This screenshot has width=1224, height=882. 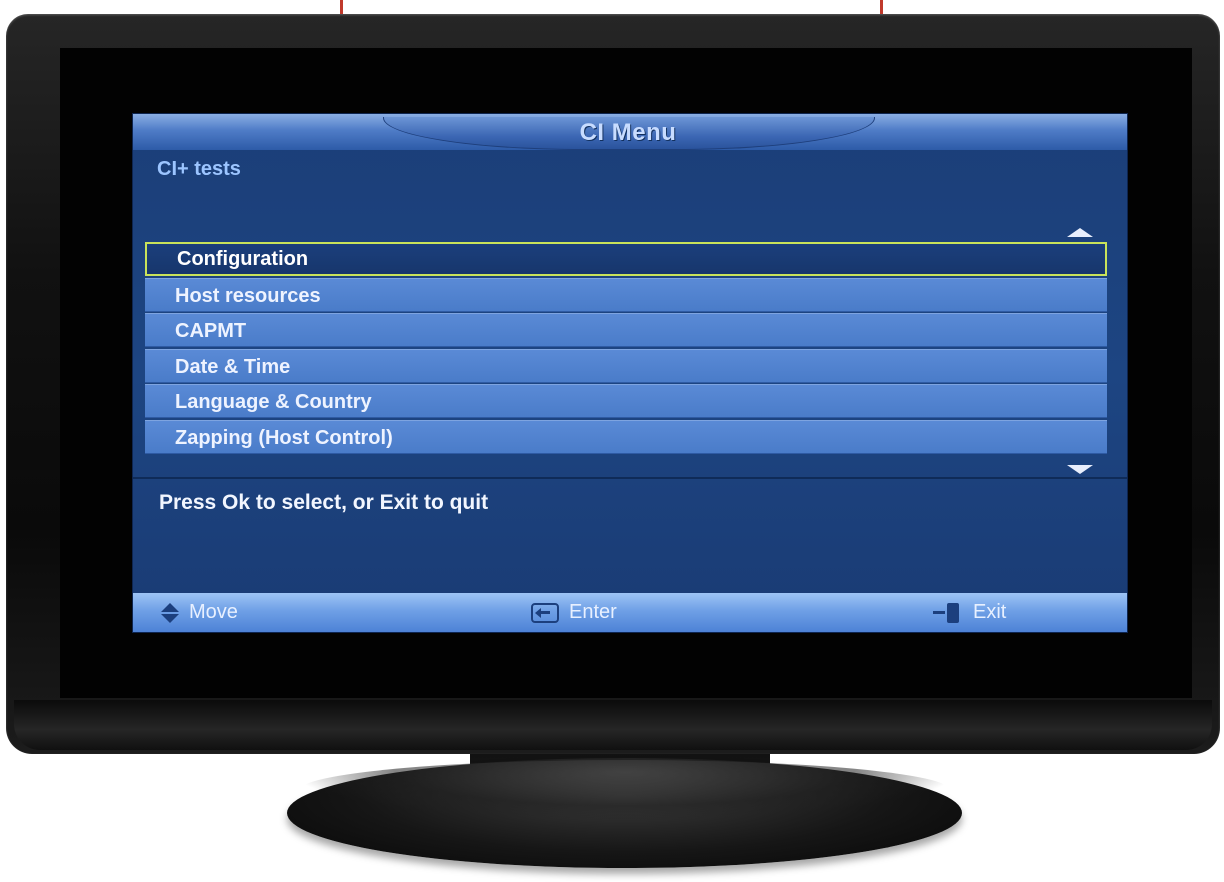 I want to click on menu-item-capmt: CAPMT, so click(x=626, y=330).